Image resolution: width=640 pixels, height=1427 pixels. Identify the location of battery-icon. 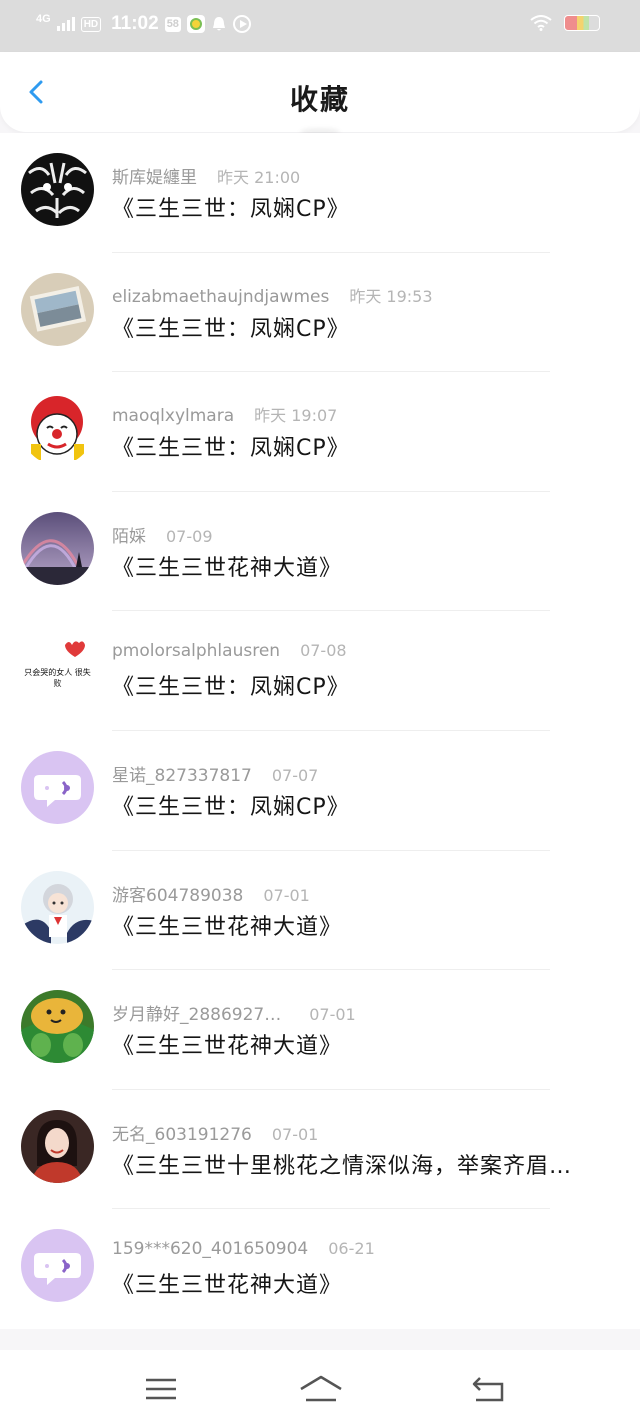
(582, 23).